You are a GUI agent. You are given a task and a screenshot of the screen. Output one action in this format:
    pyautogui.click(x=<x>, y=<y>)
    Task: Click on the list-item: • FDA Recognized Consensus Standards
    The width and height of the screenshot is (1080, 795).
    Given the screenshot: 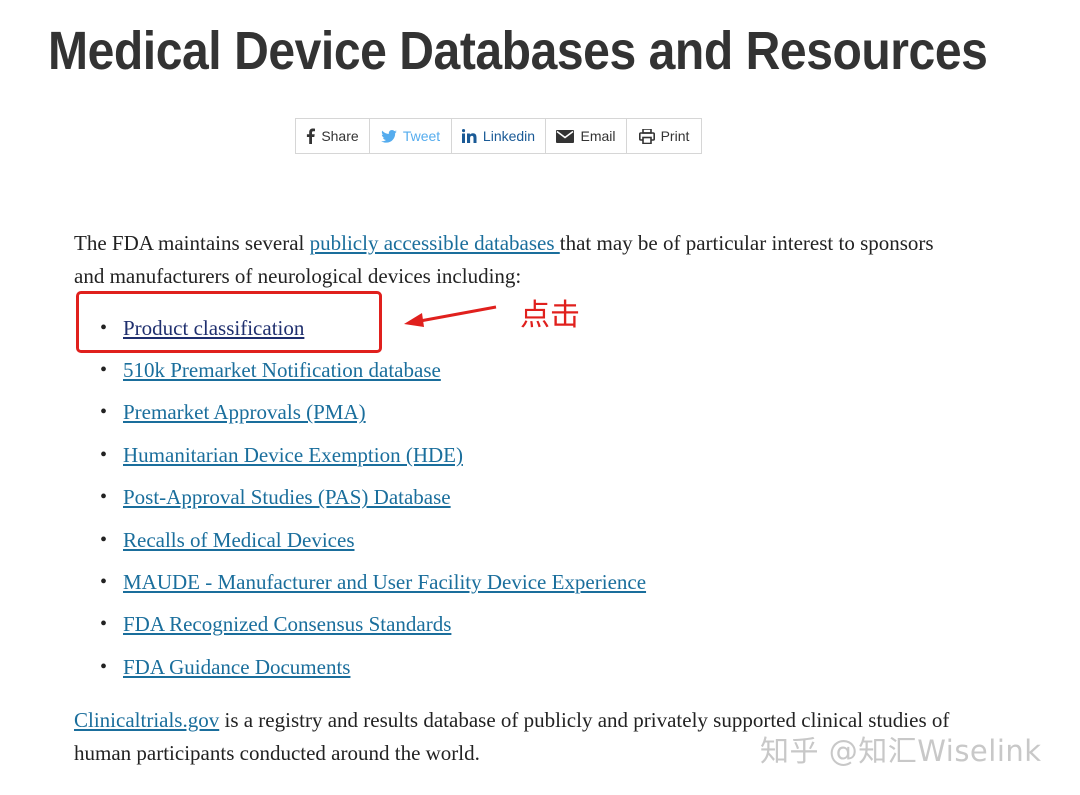 What is the action you would take?
    pyautogui.click(x=373, y=625)
    